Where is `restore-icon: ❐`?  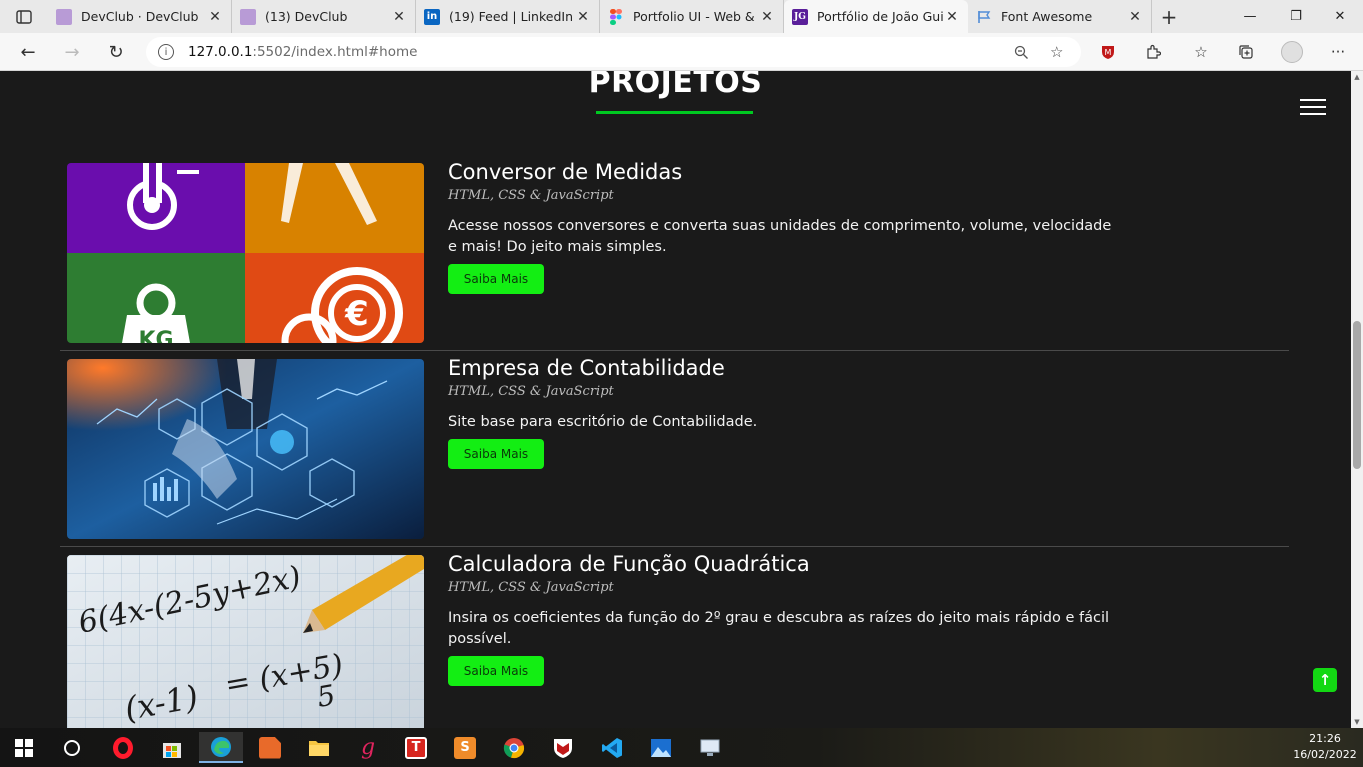 restore-icon: ❐ is located at coordinates (1296, 16).